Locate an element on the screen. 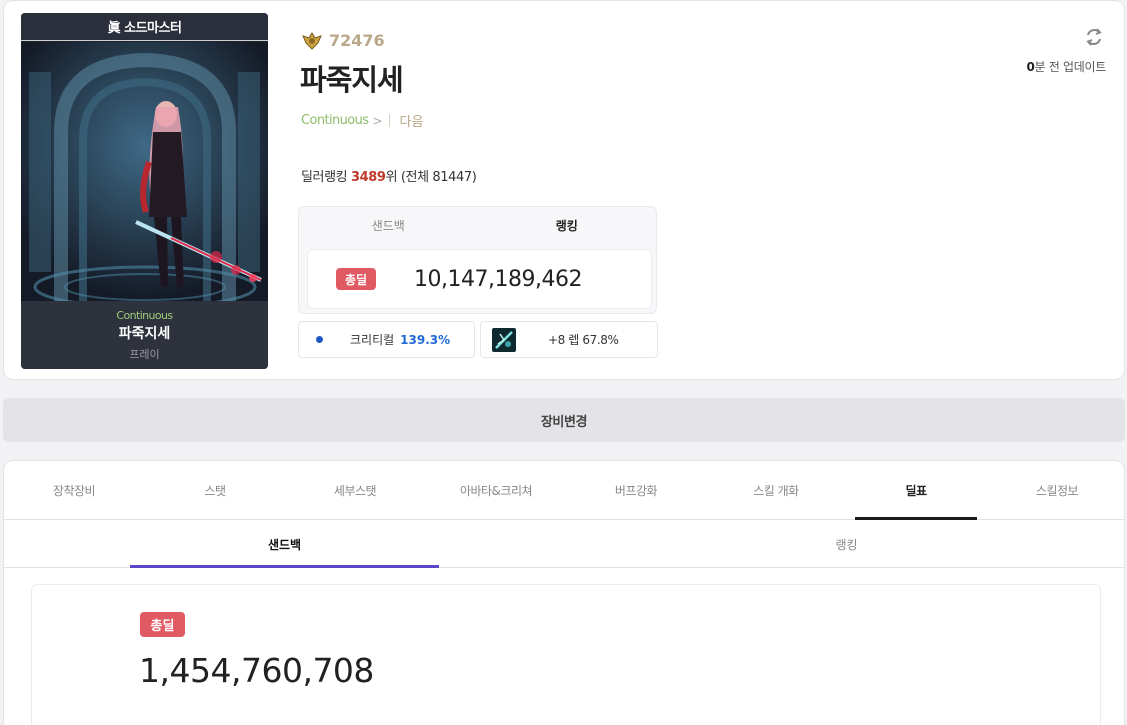  guild-row: Continuous > 다음 is located at coordinates (362, 120).